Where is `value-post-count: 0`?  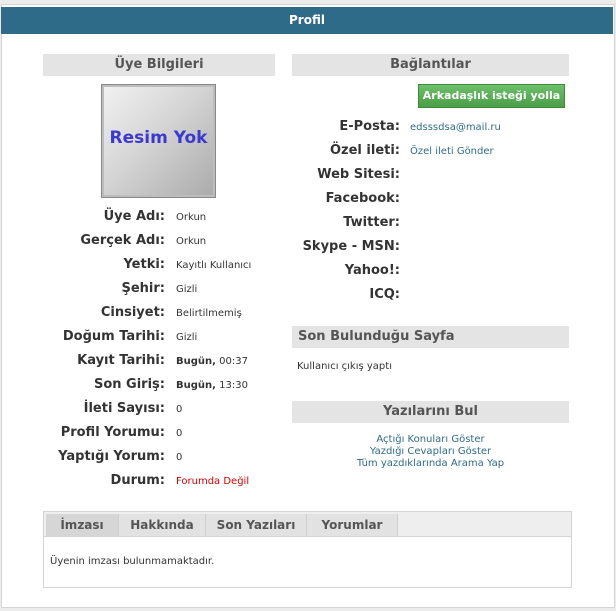 value-post-count: 0 is located at coordinates (179, 409).